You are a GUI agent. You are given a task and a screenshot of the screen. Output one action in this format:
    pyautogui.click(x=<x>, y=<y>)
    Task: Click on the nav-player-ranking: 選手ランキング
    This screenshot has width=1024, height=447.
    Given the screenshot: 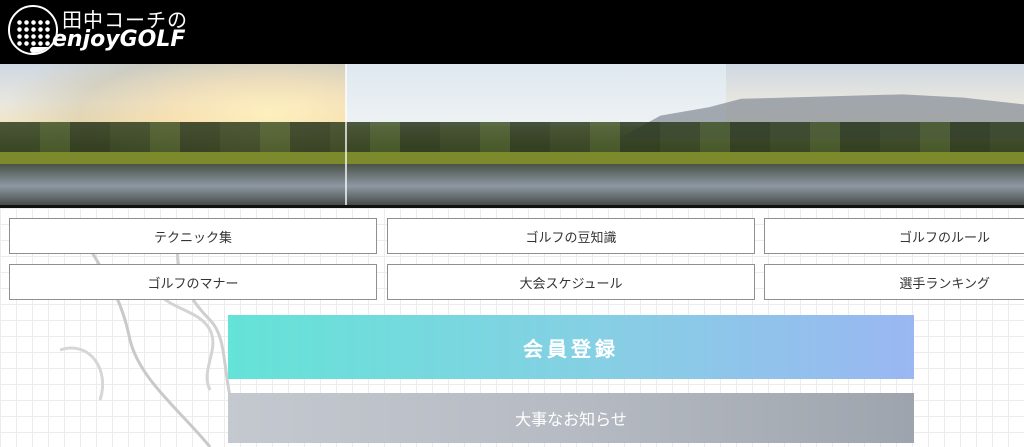 What is the action you would take?
    pyautogui.click(x=894, y=282)
    